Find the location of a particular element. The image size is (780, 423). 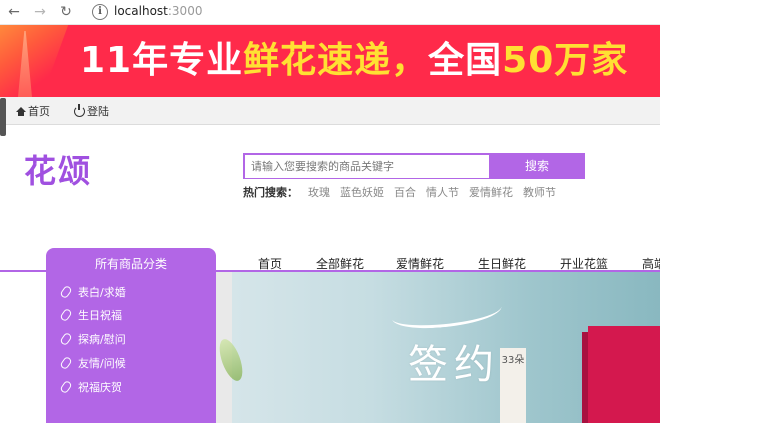

url-host: localhost is located at coordinates (141, 11).